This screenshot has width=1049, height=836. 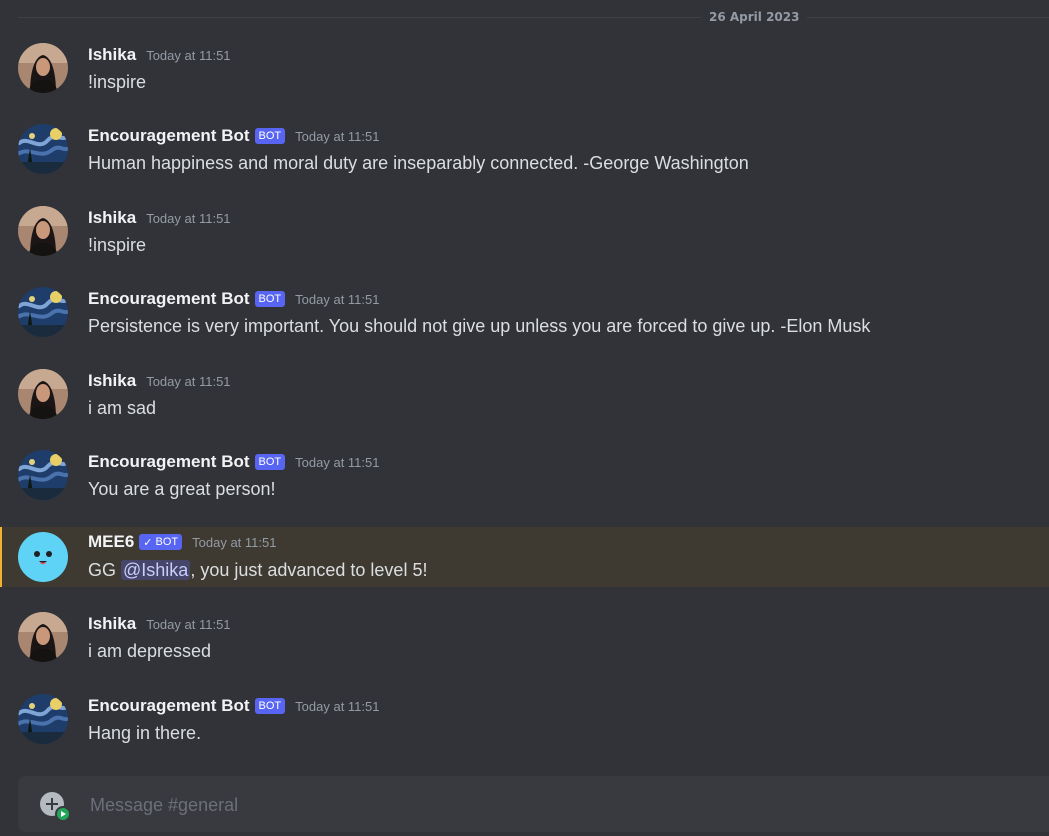 I want to click on username: MEE6, so click(x=111, y=542).